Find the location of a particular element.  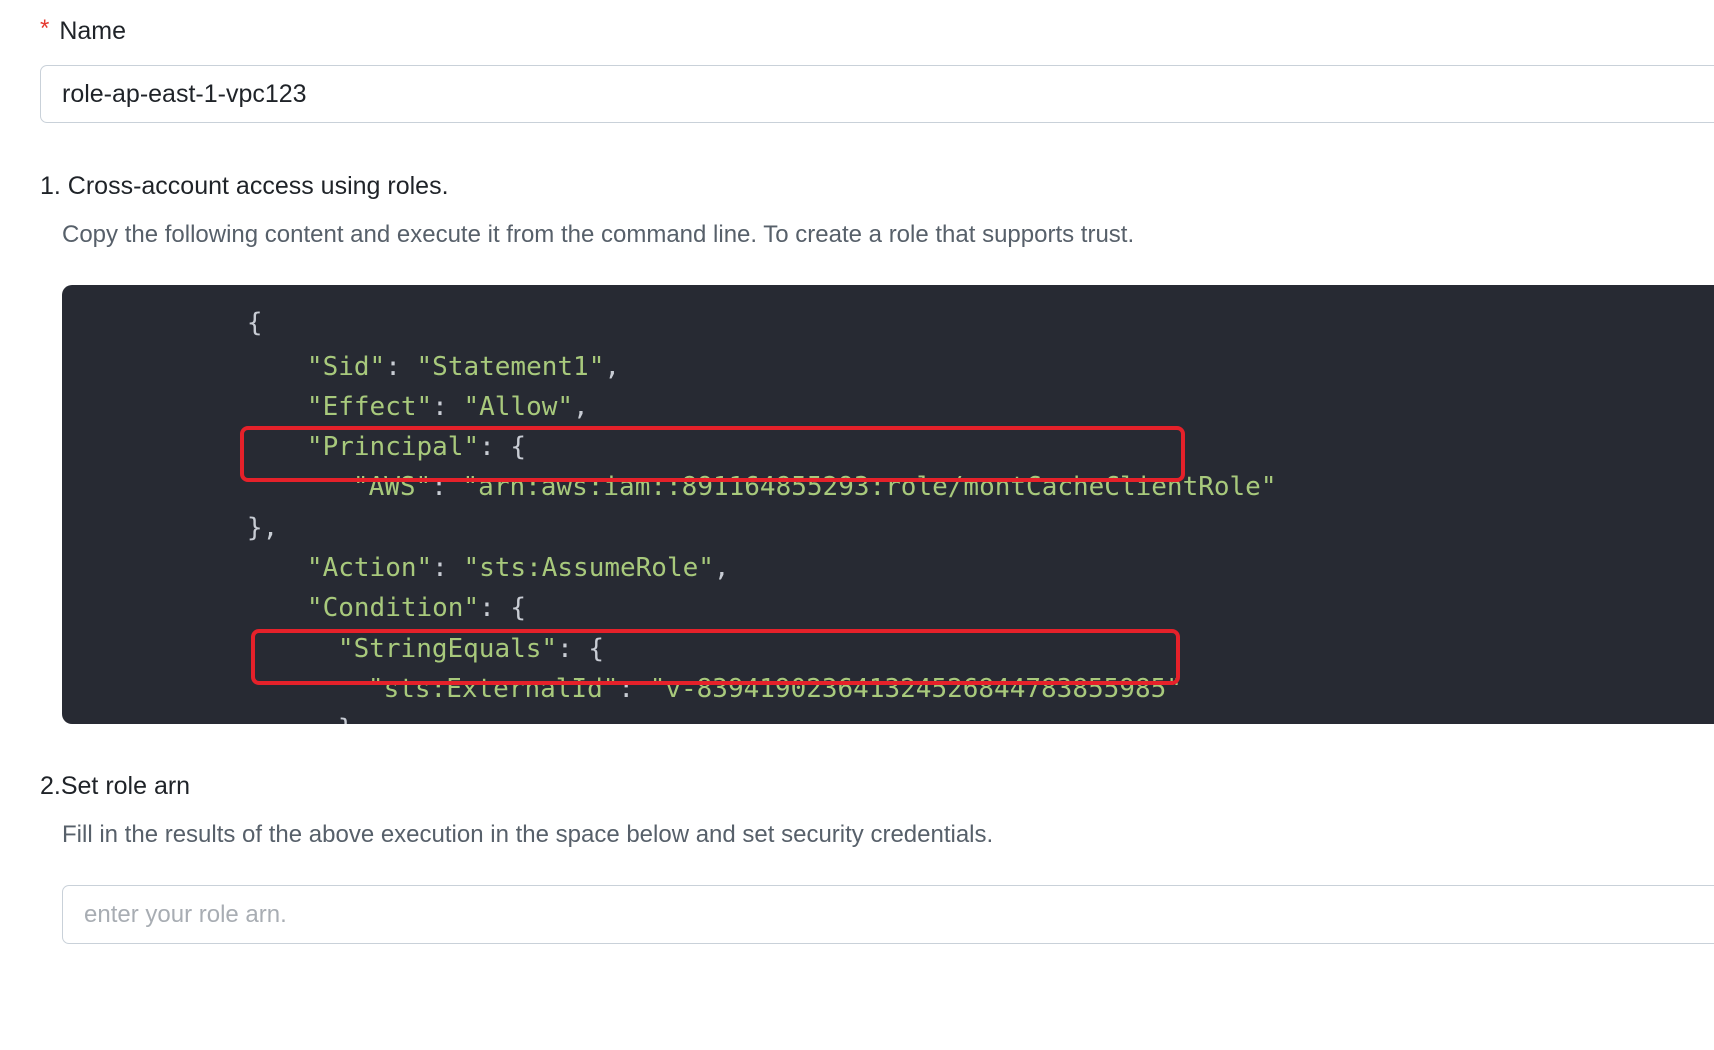

step1-title: 1. Cross-account access using roles. is located at coordinates (244, 186).